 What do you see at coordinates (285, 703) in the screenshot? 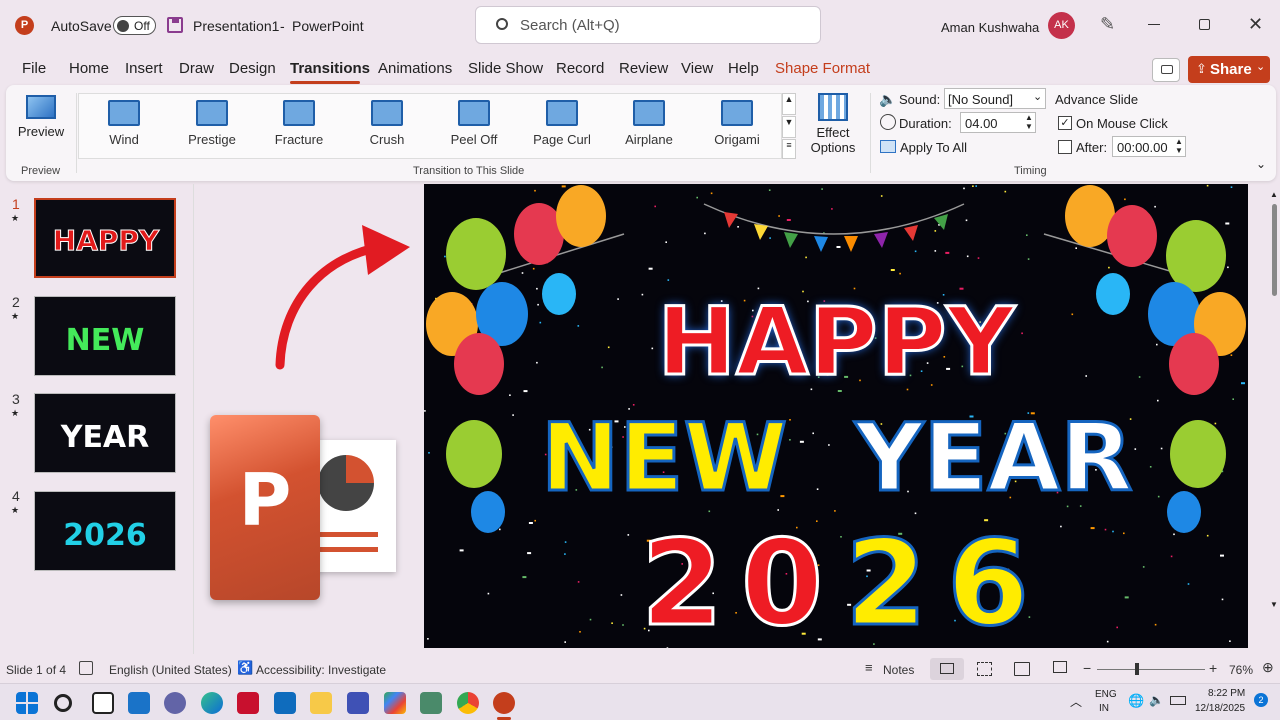
I see `store-icon` at bounding box center [285, 703].